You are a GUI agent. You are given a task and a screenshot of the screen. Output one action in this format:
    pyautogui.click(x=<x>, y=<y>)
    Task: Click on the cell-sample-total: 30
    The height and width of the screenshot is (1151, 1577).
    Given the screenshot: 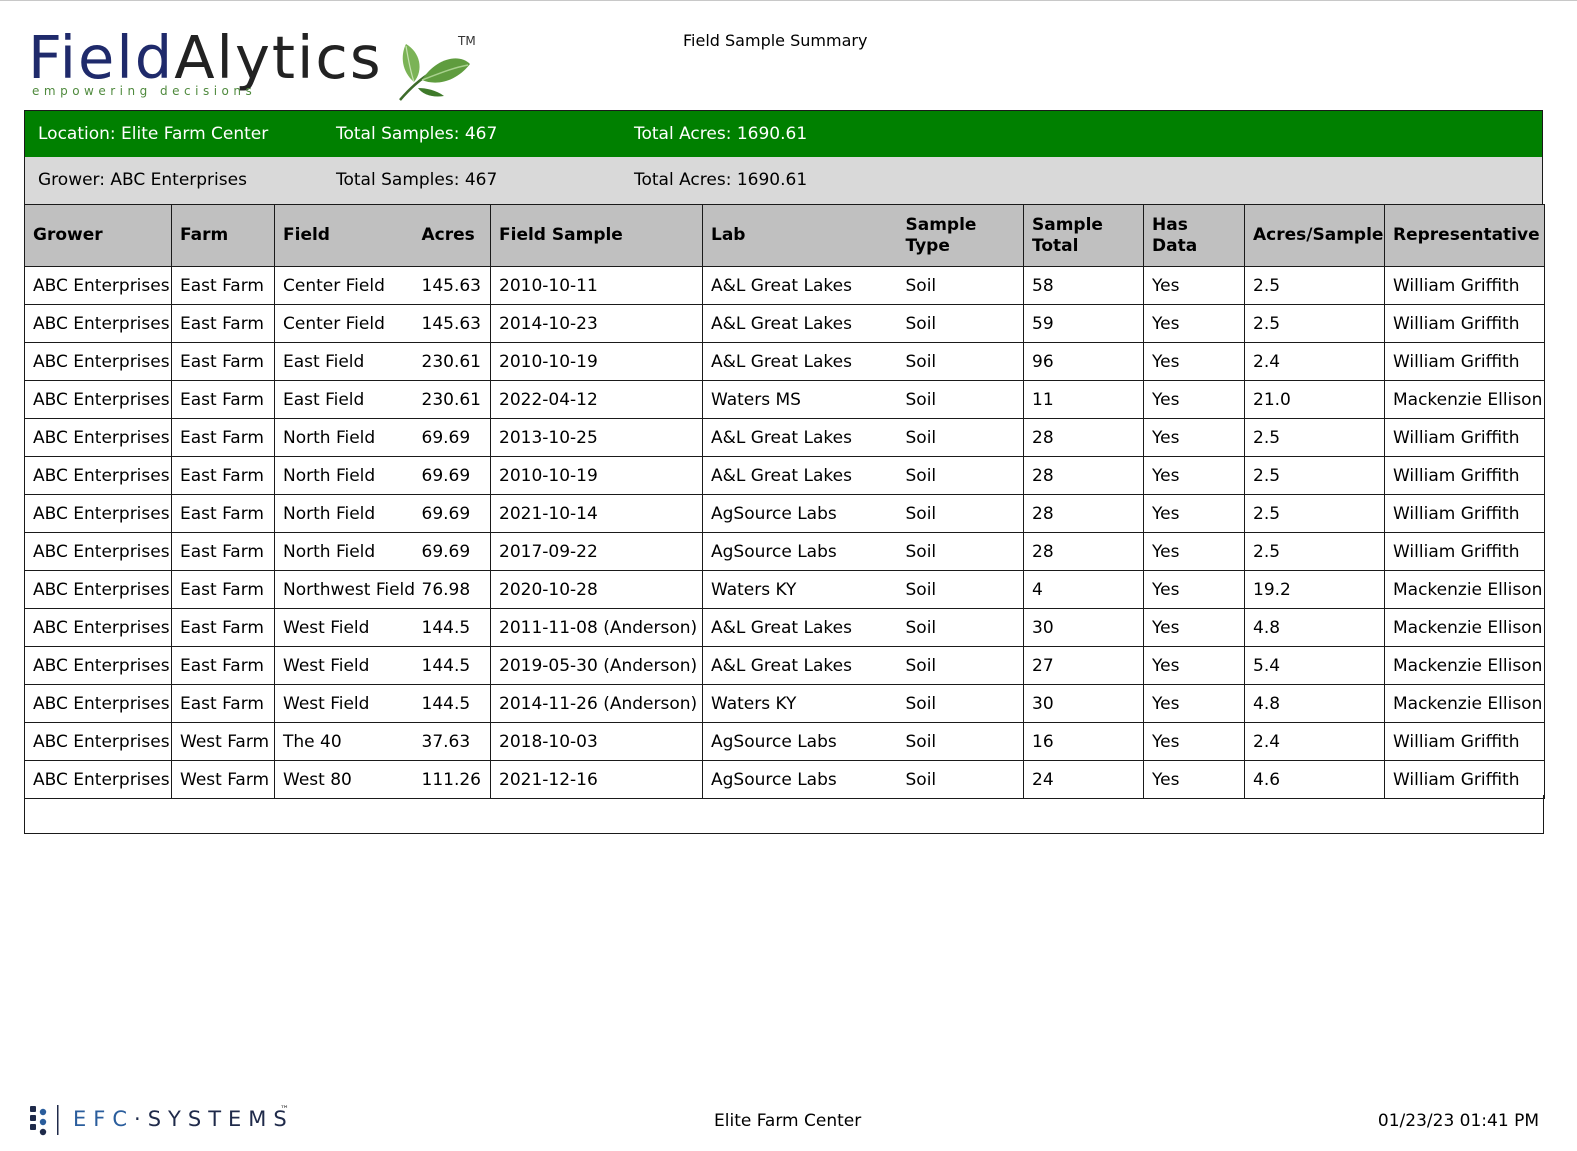 What is the action you would take?
    pyautogui.click(x=1083, y=703)
    